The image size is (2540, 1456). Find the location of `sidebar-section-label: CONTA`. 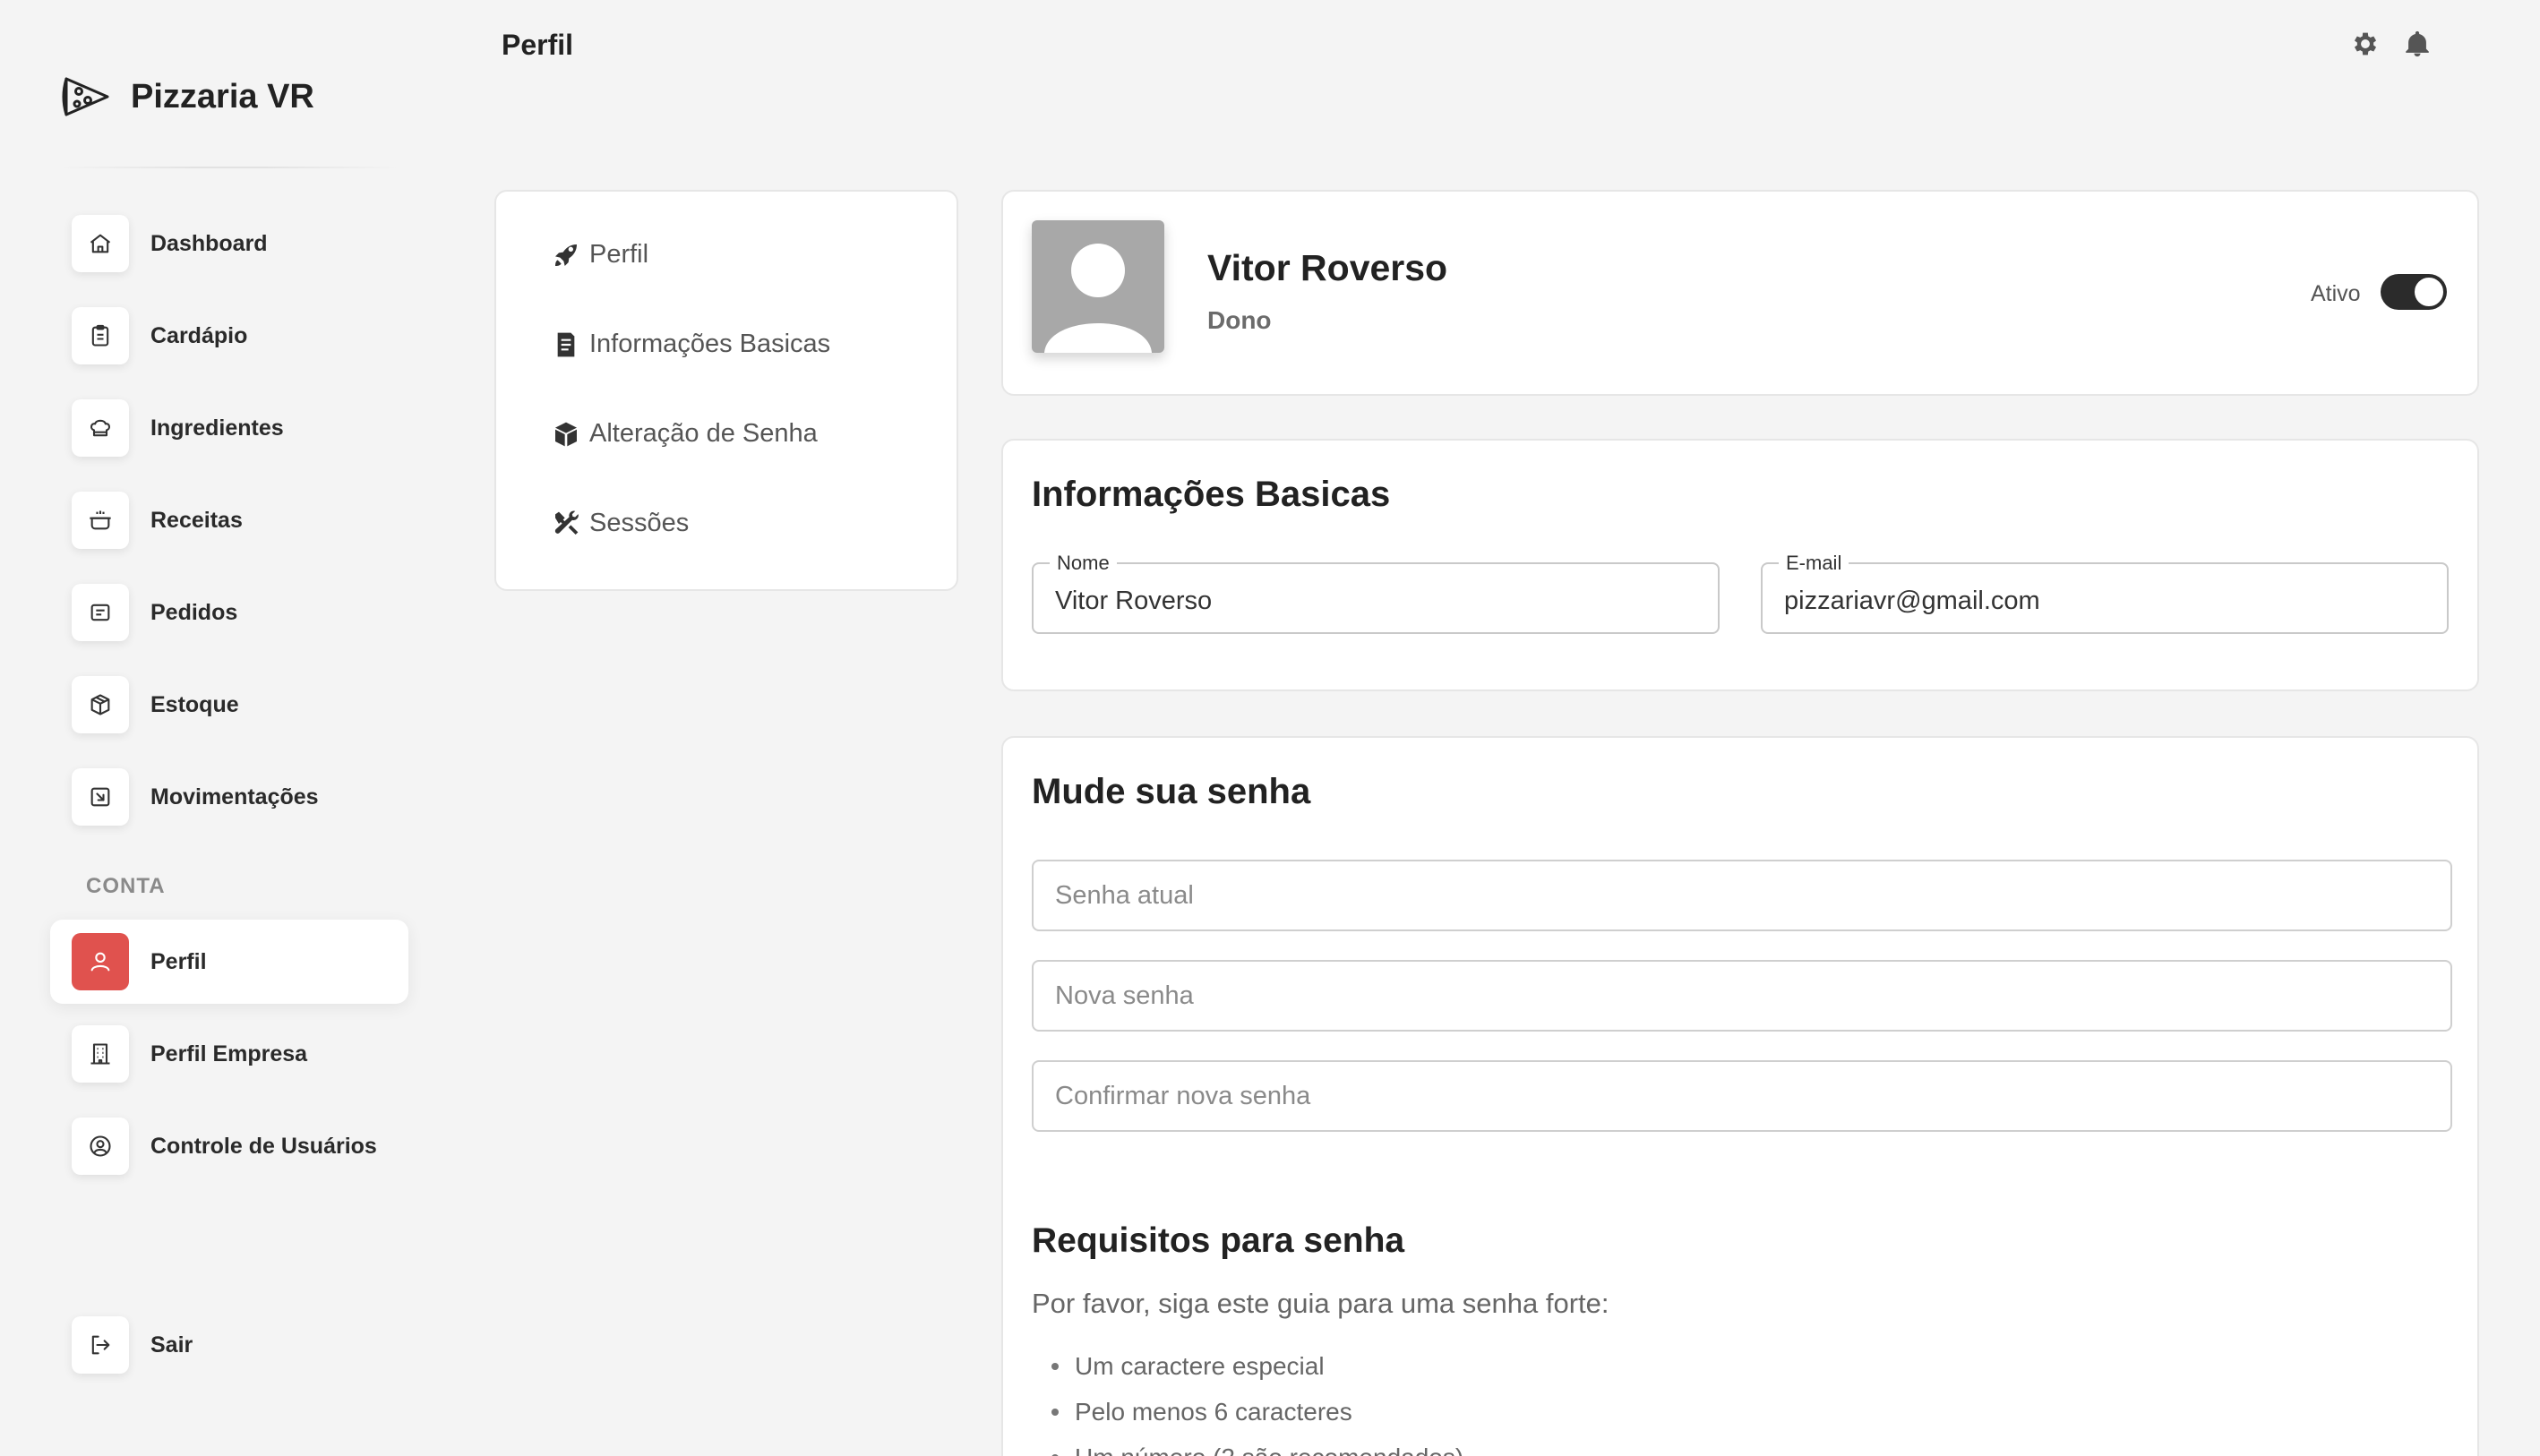

sidebar-section-label: CONTA is located at coordinates (126, 886).